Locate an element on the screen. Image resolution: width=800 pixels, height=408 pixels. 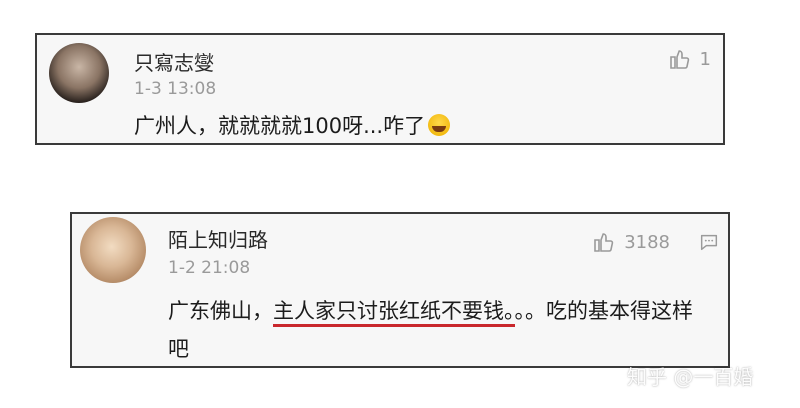
like-button: 1 is located at coordinates (689, 59).